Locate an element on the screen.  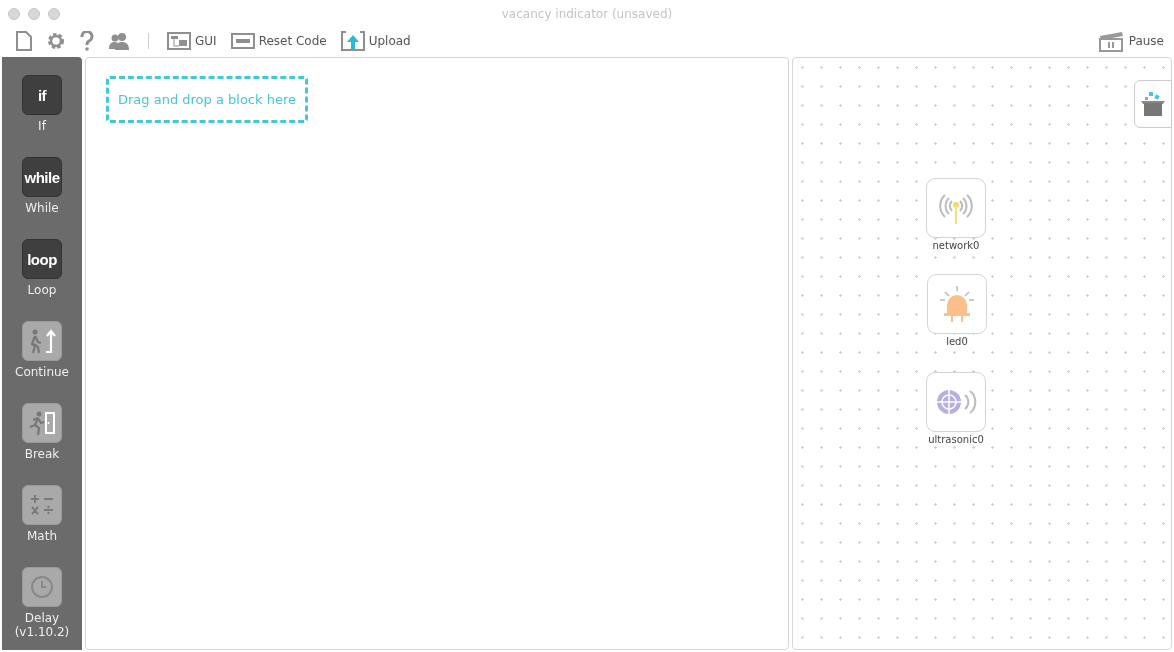
clapperboard-icon is located at coordinates (1111, 41).